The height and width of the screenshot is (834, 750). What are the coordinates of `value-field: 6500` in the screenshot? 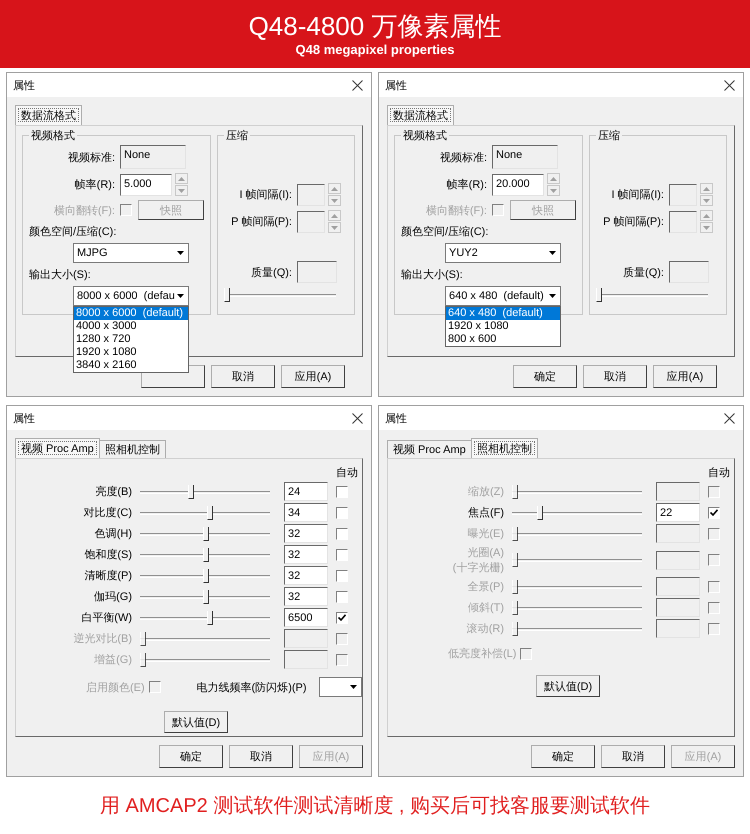 It's located at (306, 617).